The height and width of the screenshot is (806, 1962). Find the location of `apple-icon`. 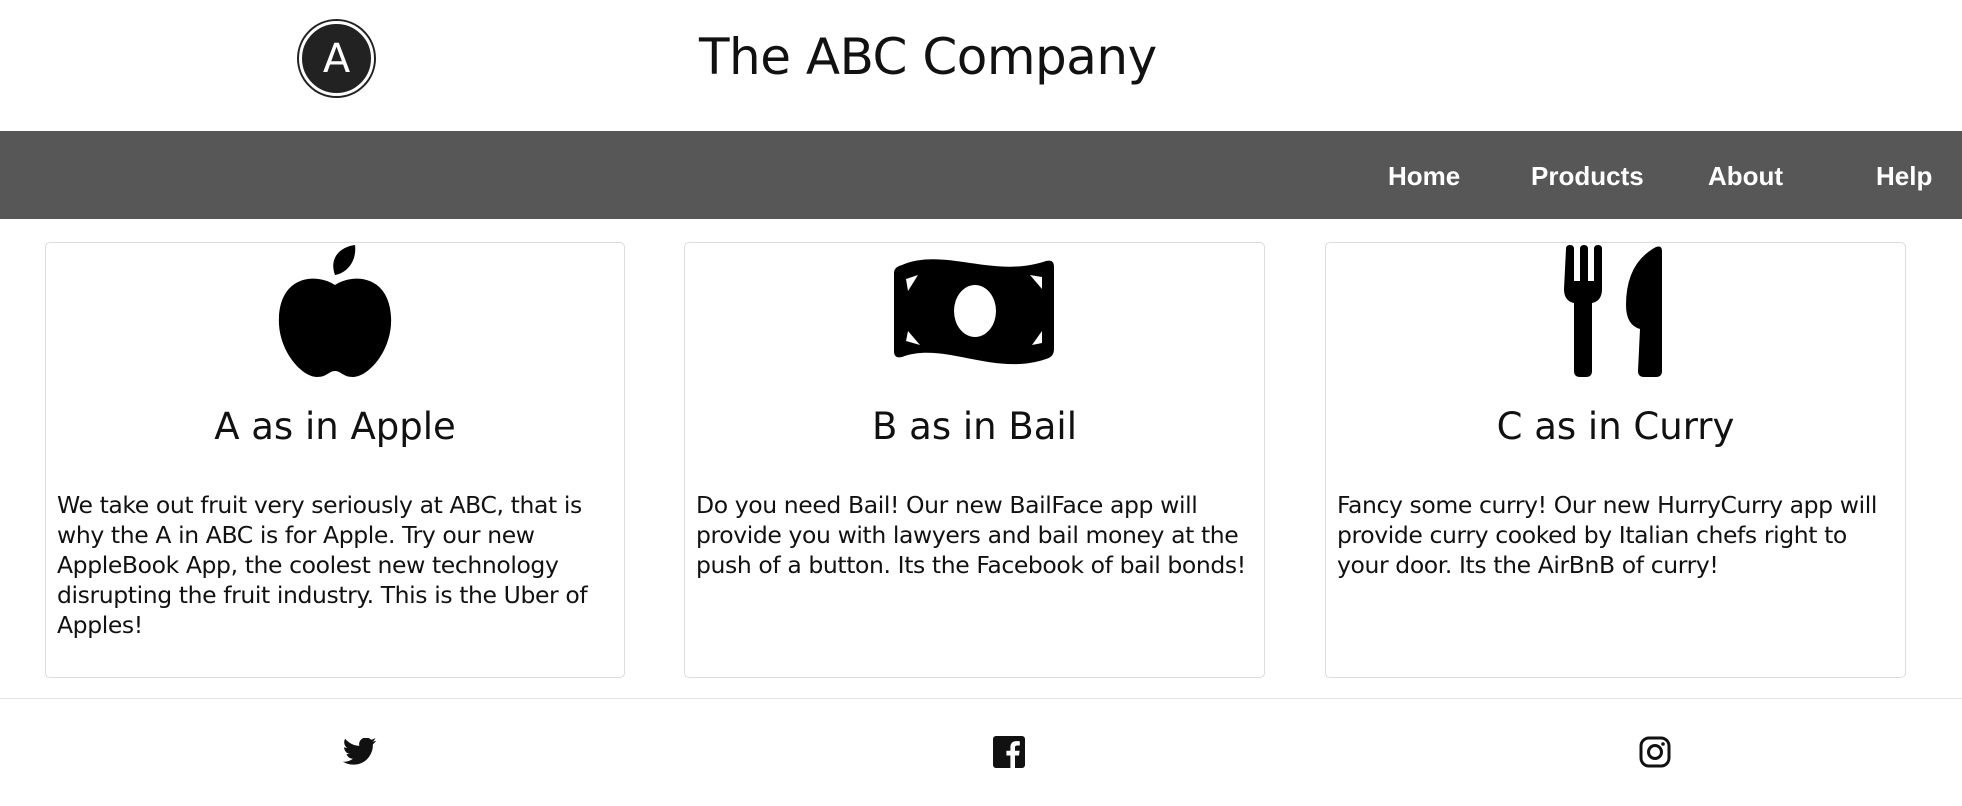

apple-icon is located at coordinates (335, 313).